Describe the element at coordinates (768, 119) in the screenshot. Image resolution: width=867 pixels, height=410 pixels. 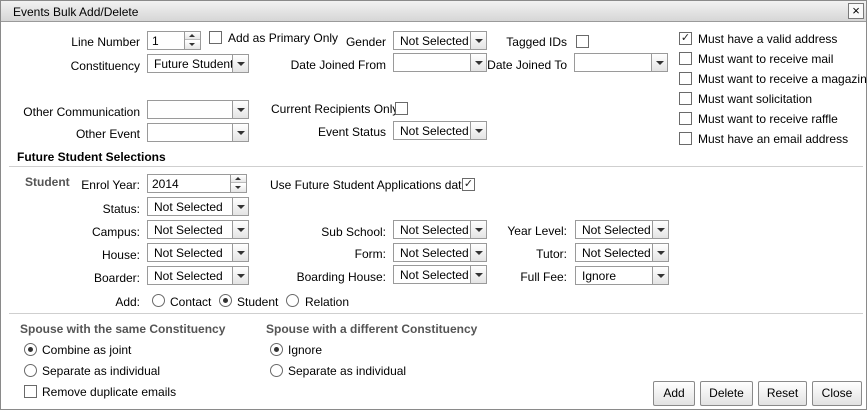
I see `req-raffle-label: Must want to receive raffle` at that location.